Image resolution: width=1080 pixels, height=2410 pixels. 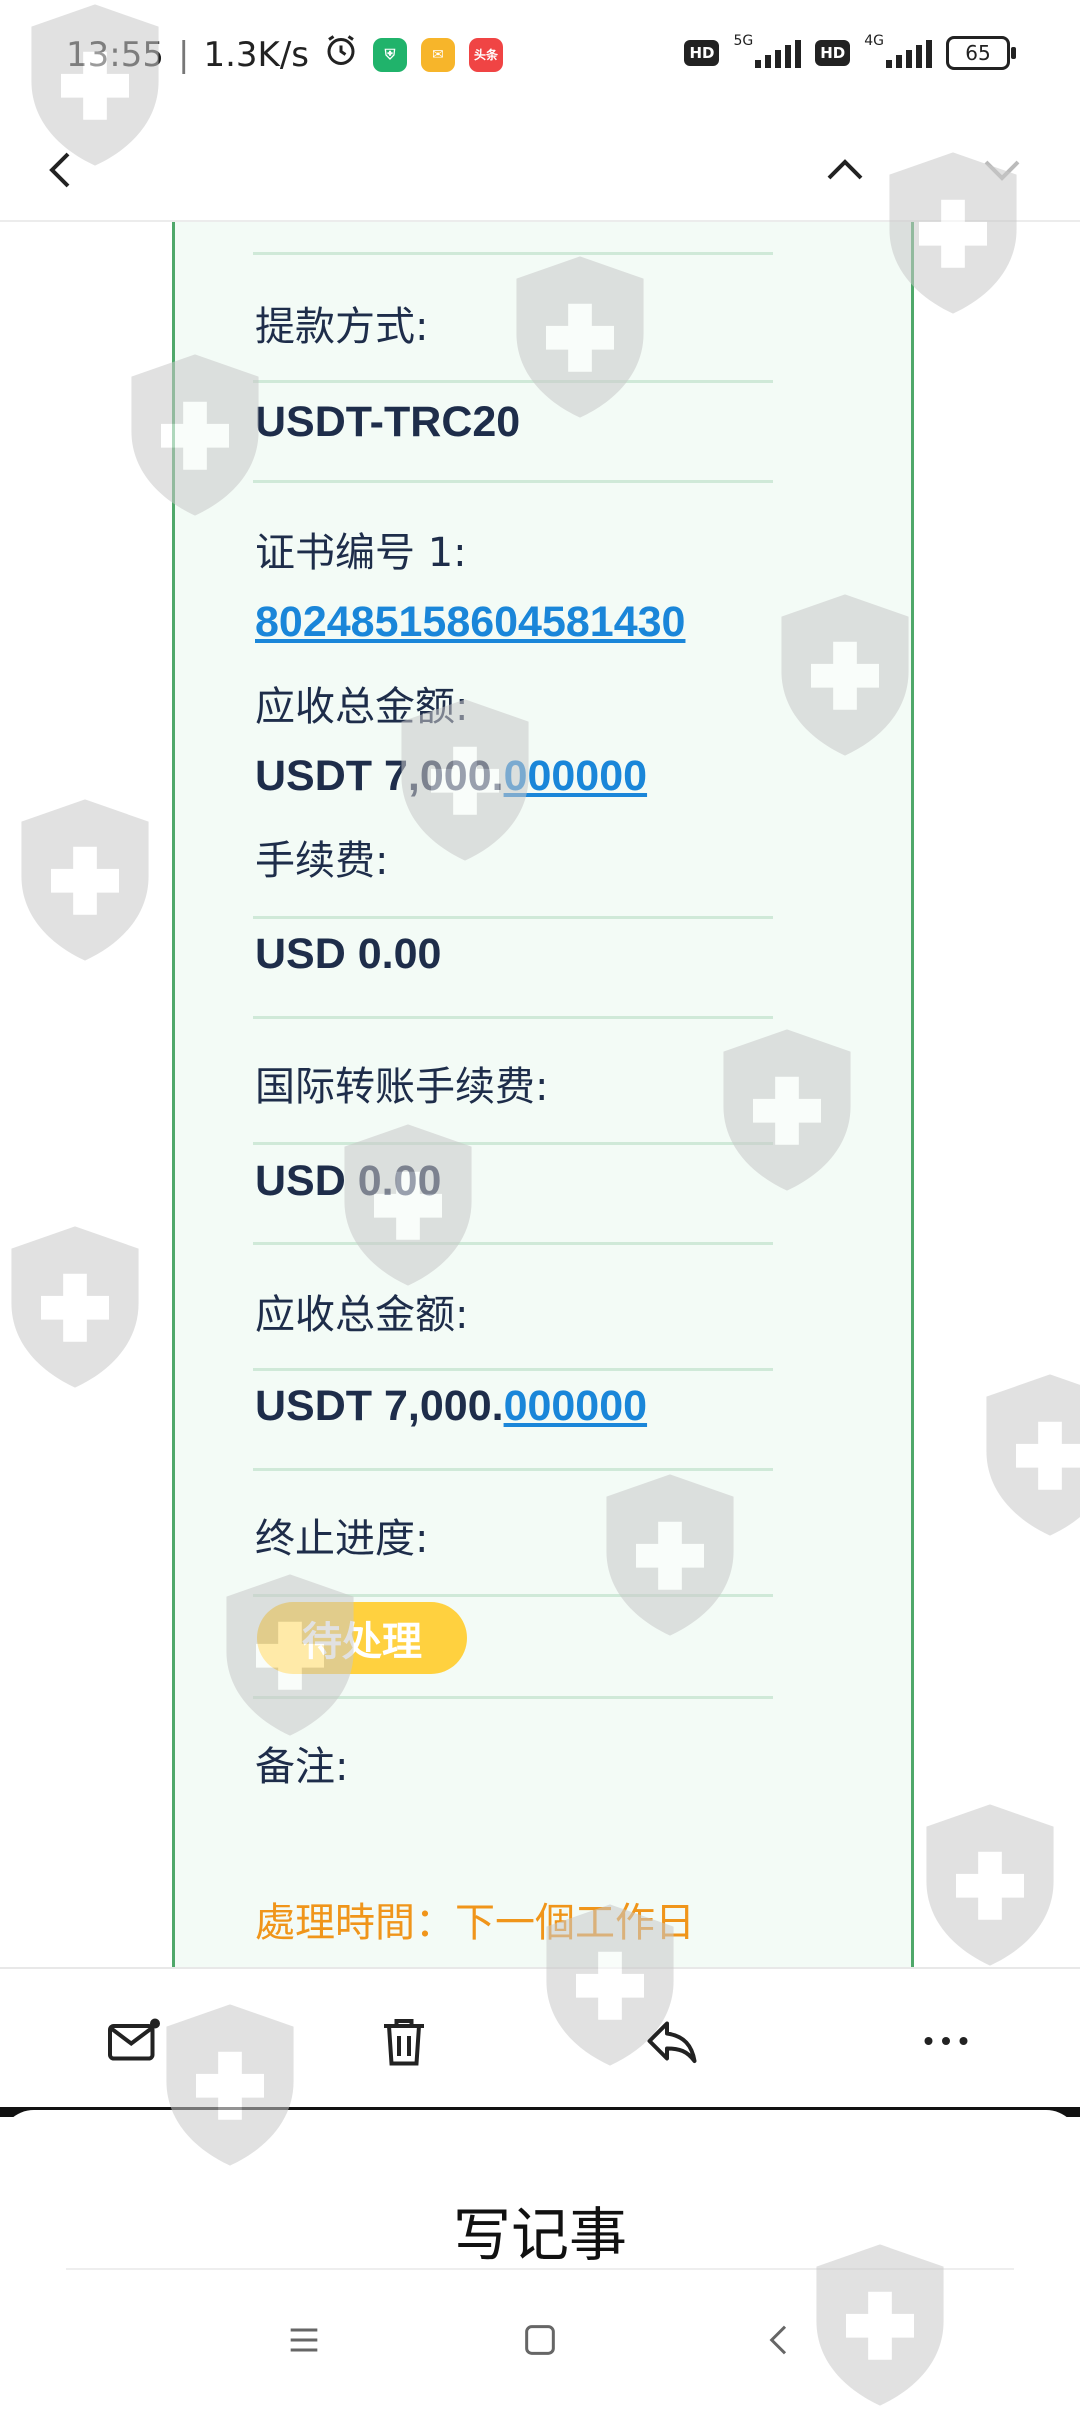 I want to click on total-amount-value-1: USDT 7,000.000000, so click(x=451, y=776).